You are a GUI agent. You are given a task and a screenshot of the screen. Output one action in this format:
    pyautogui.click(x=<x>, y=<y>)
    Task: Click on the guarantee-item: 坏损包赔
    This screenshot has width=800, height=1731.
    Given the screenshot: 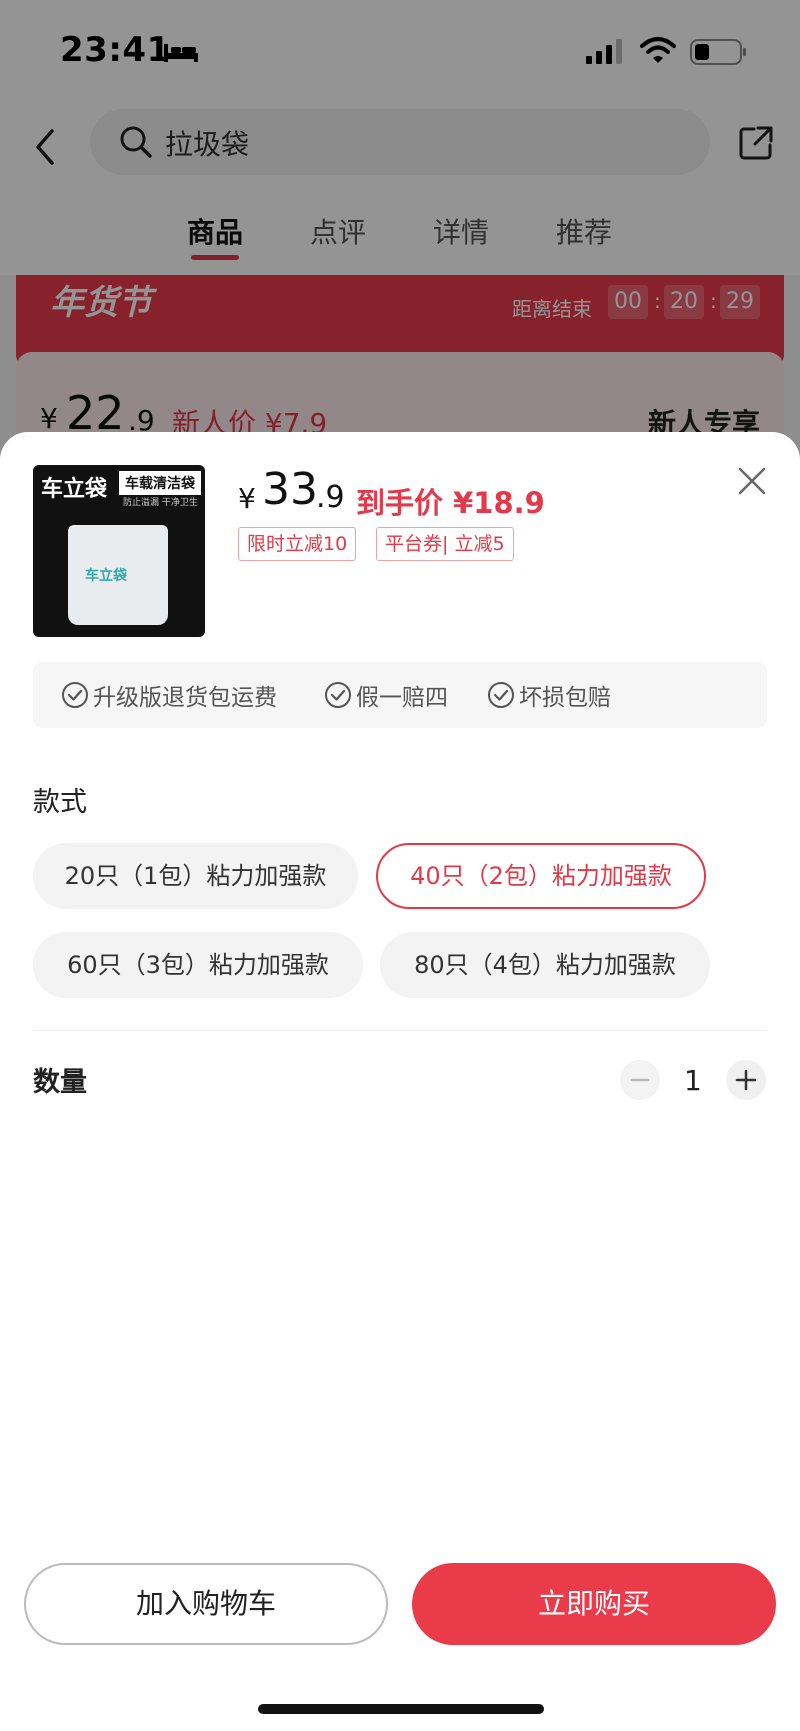 What is the action you would take?
    pyautogui.click(x=549, y=695)
    